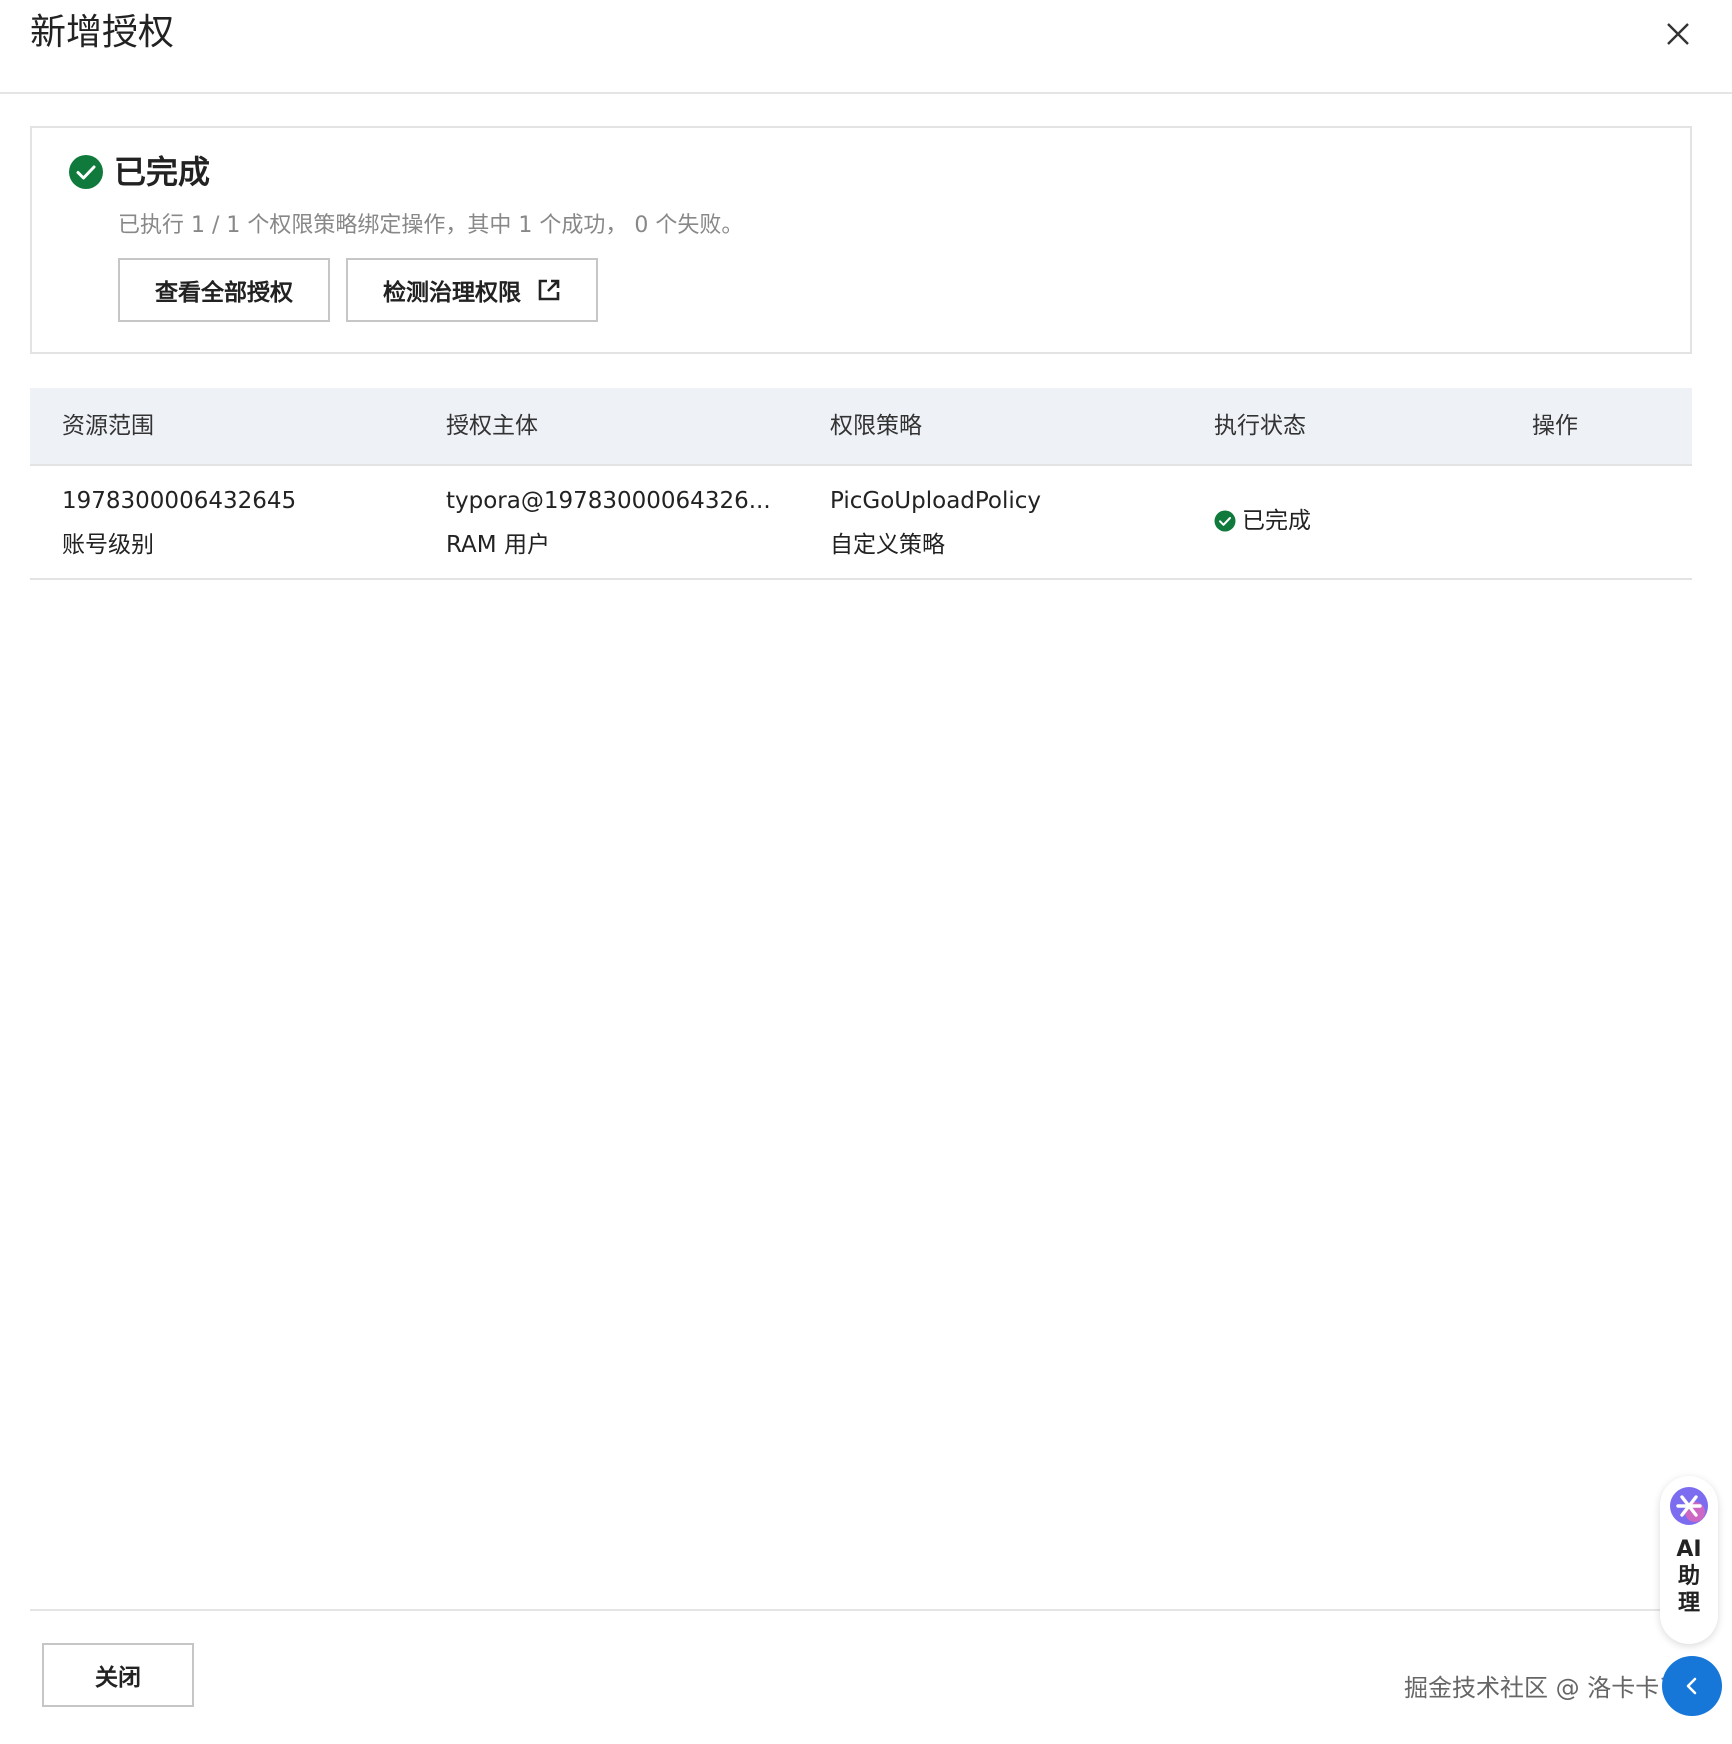 The width and height of the screenshot is (1732, 1744). I want to click on column-header-principal: 授权主体, so click(492, 426).